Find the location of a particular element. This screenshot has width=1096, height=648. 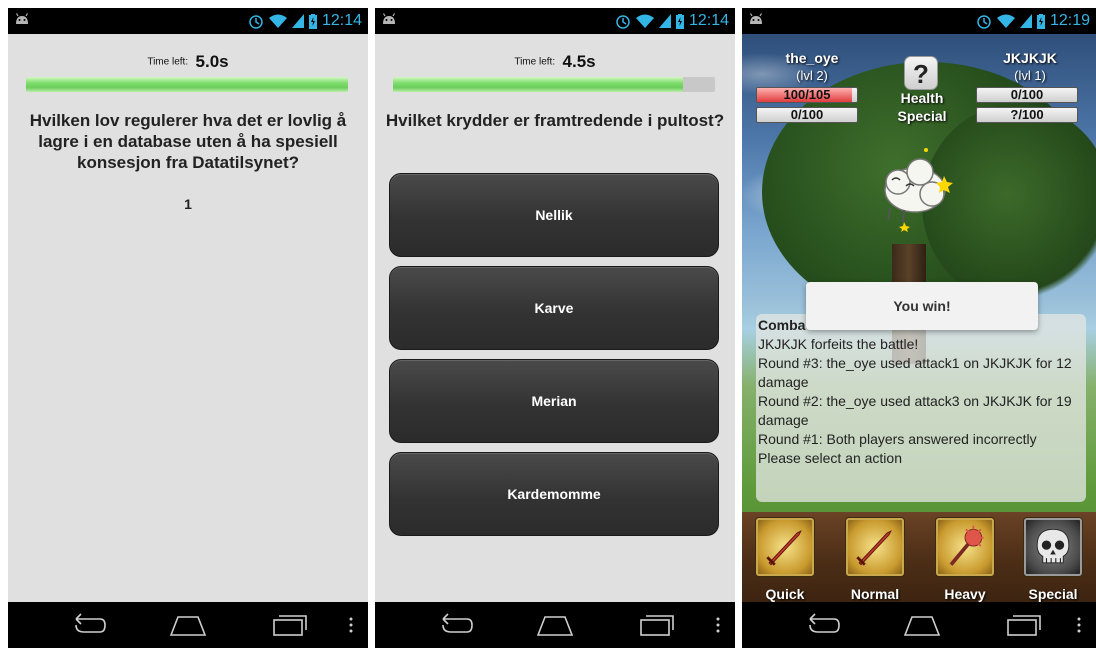

answer-value: 1 is located at coordinates (188, 204).